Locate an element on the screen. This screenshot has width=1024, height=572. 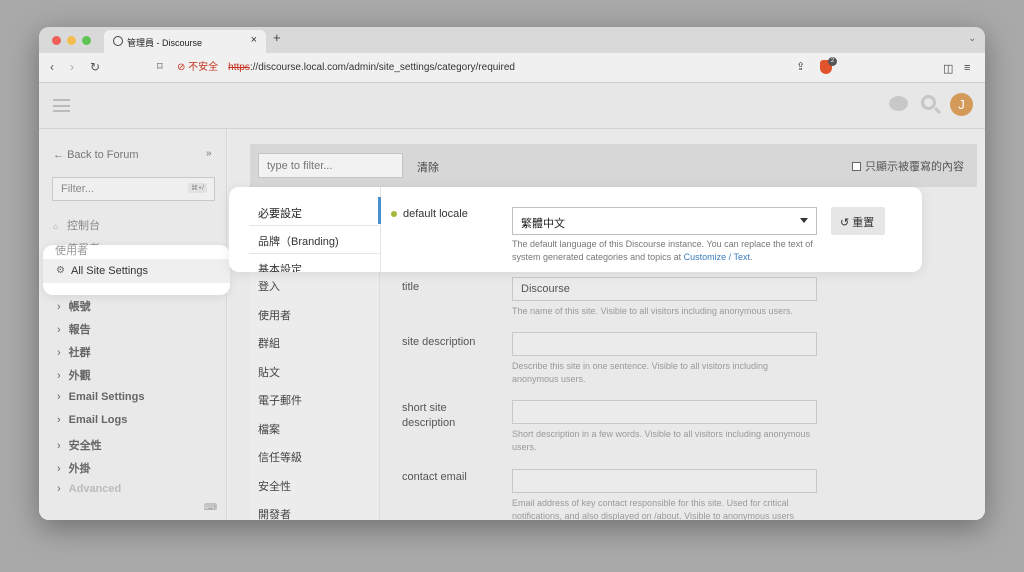
sidebar-group: › 報告 is located at coordinates (74, 329).